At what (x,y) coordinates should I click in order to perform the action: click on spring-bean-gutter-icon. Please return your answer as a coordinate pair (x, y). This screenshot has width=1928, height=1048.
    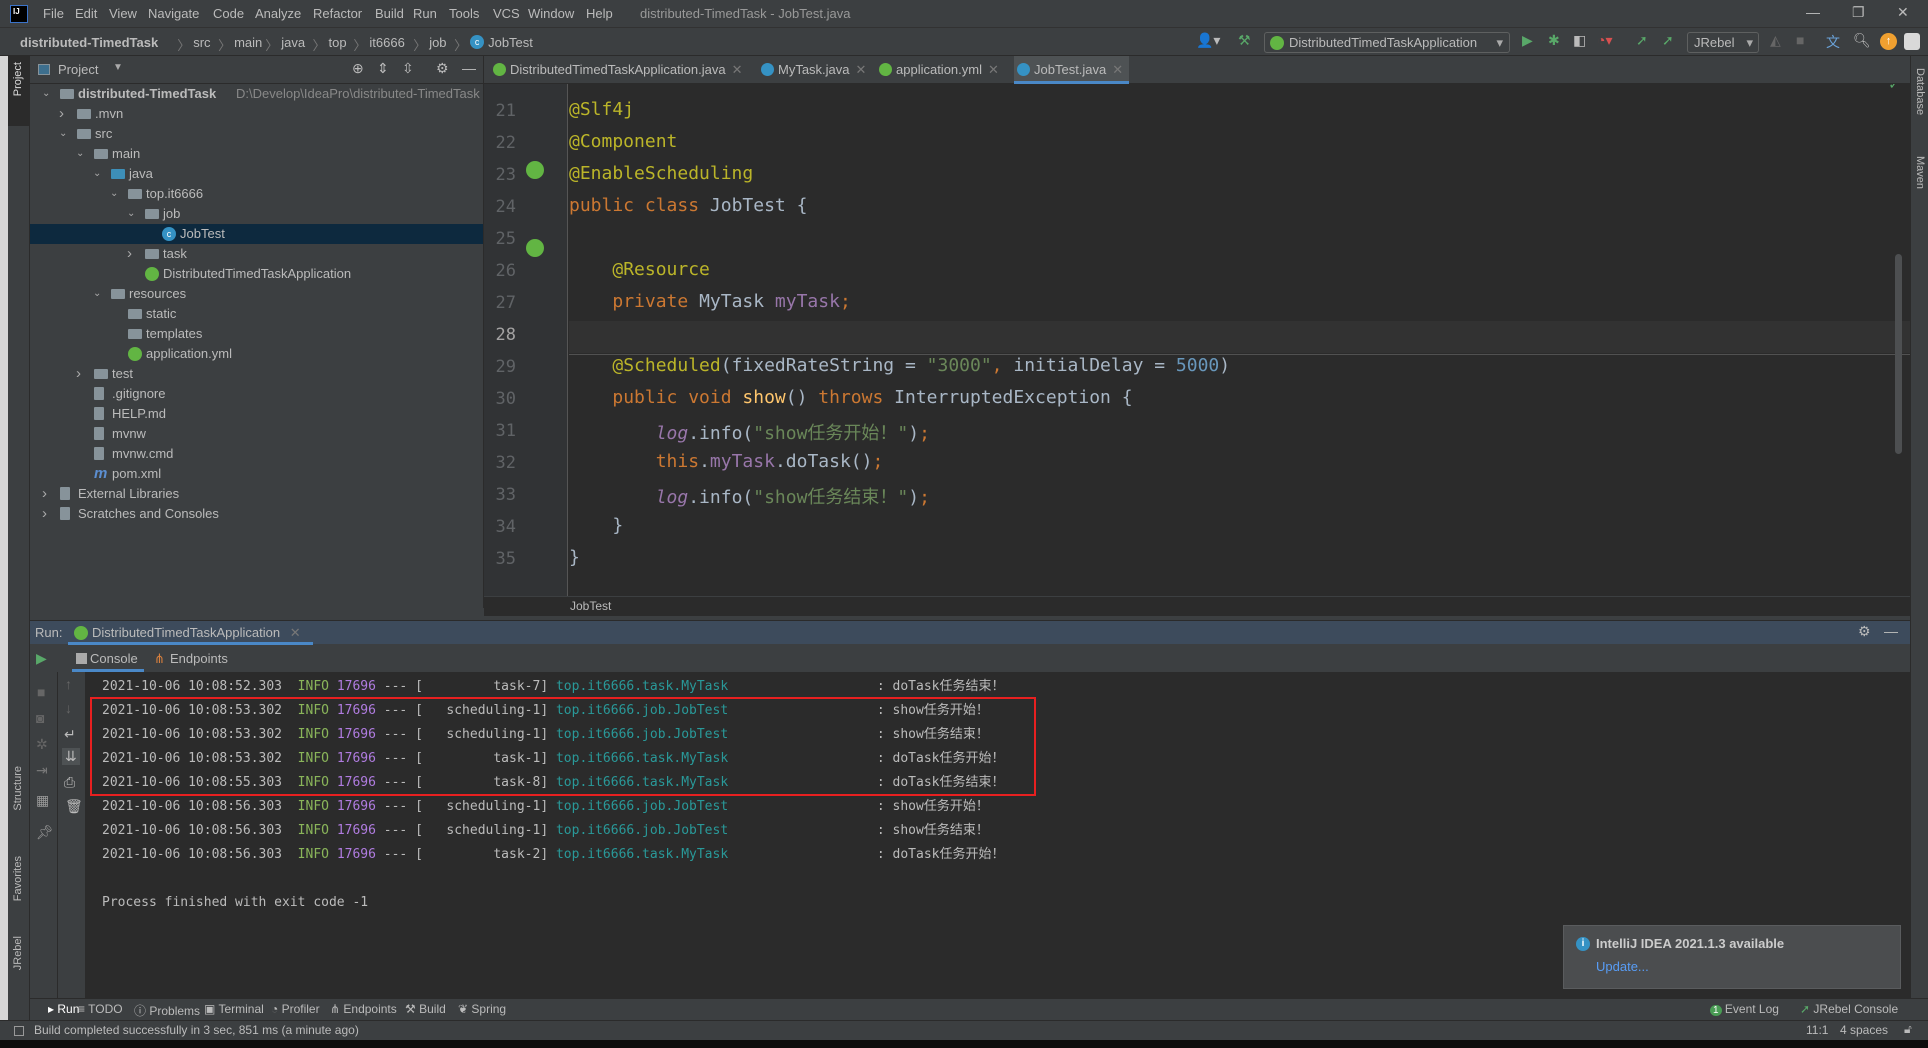
    Looking at the image, I should click on (535, 170).